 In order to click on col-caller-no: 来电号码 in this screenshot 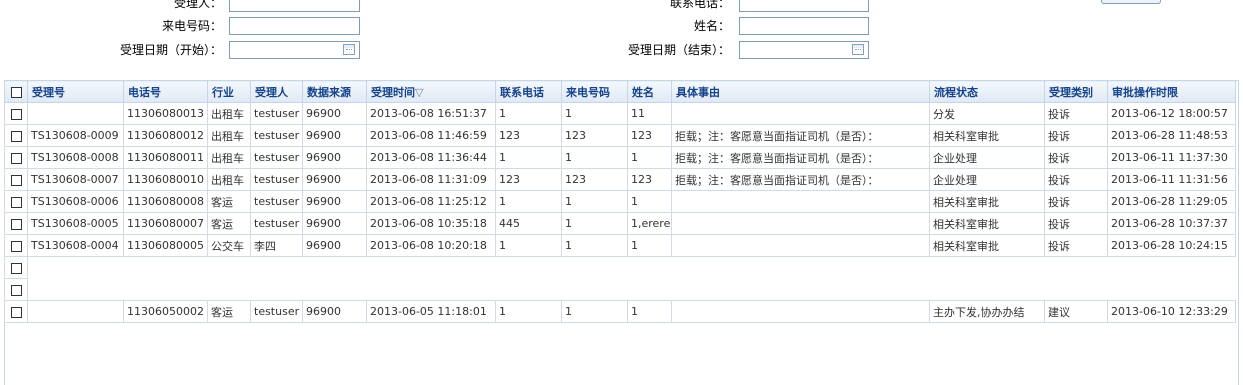, I will do `click(594, 91)`.